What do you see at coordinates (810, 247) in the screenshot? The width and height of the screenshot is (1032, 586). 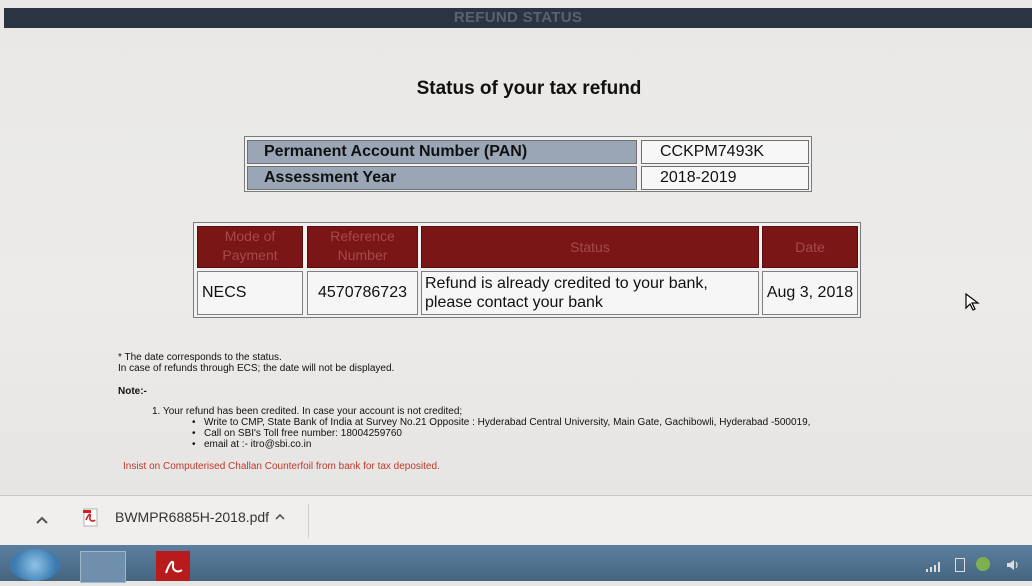 I see `header-date: Date` at bounding box center [810, 247].